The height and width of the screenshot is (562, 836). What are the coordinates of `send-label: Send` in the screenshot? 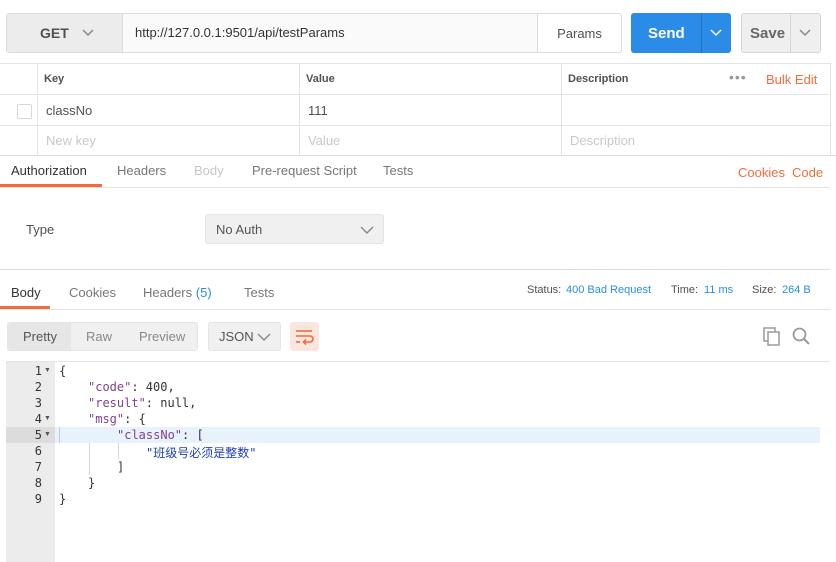 It's located at (666, 33).